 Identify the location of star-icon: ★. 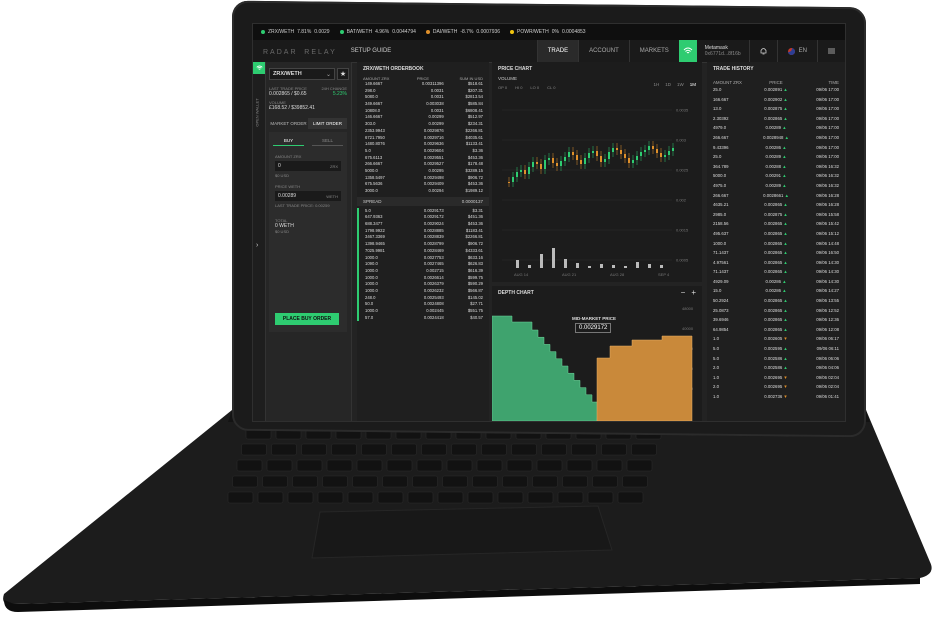
(343, 74).